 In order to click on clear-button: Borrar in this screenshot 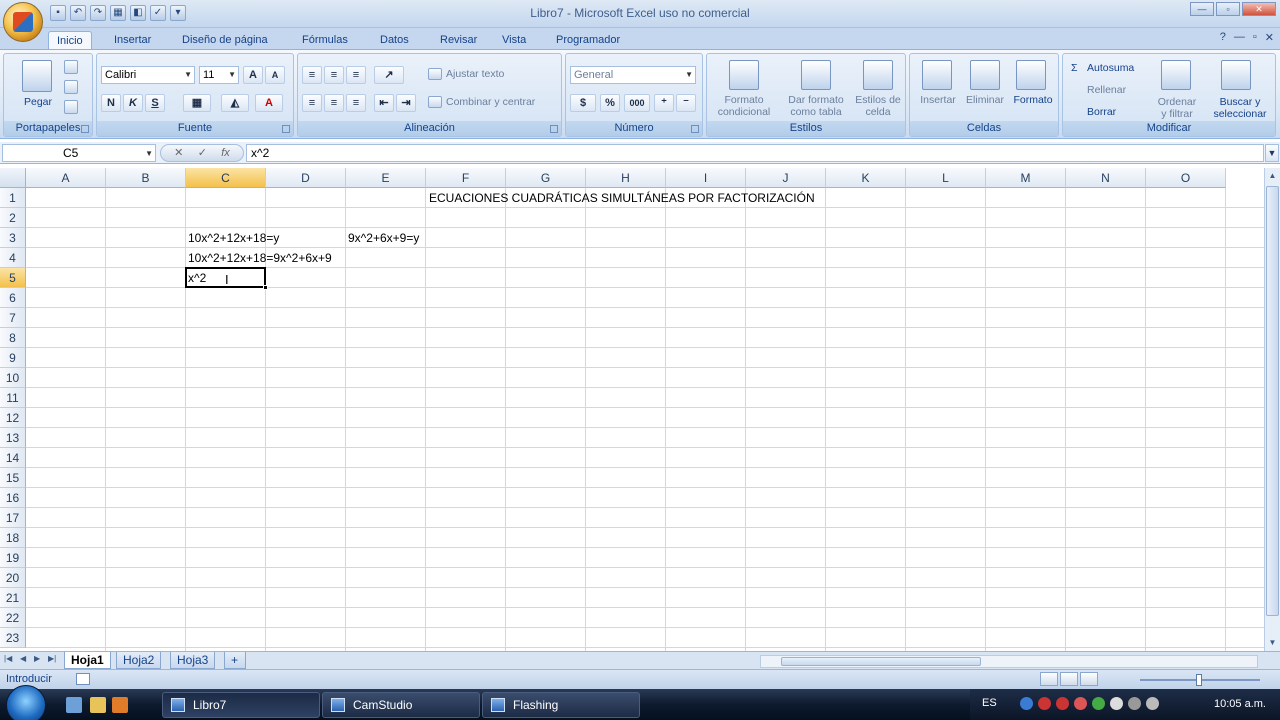, I will do `click(1101, 112)`.